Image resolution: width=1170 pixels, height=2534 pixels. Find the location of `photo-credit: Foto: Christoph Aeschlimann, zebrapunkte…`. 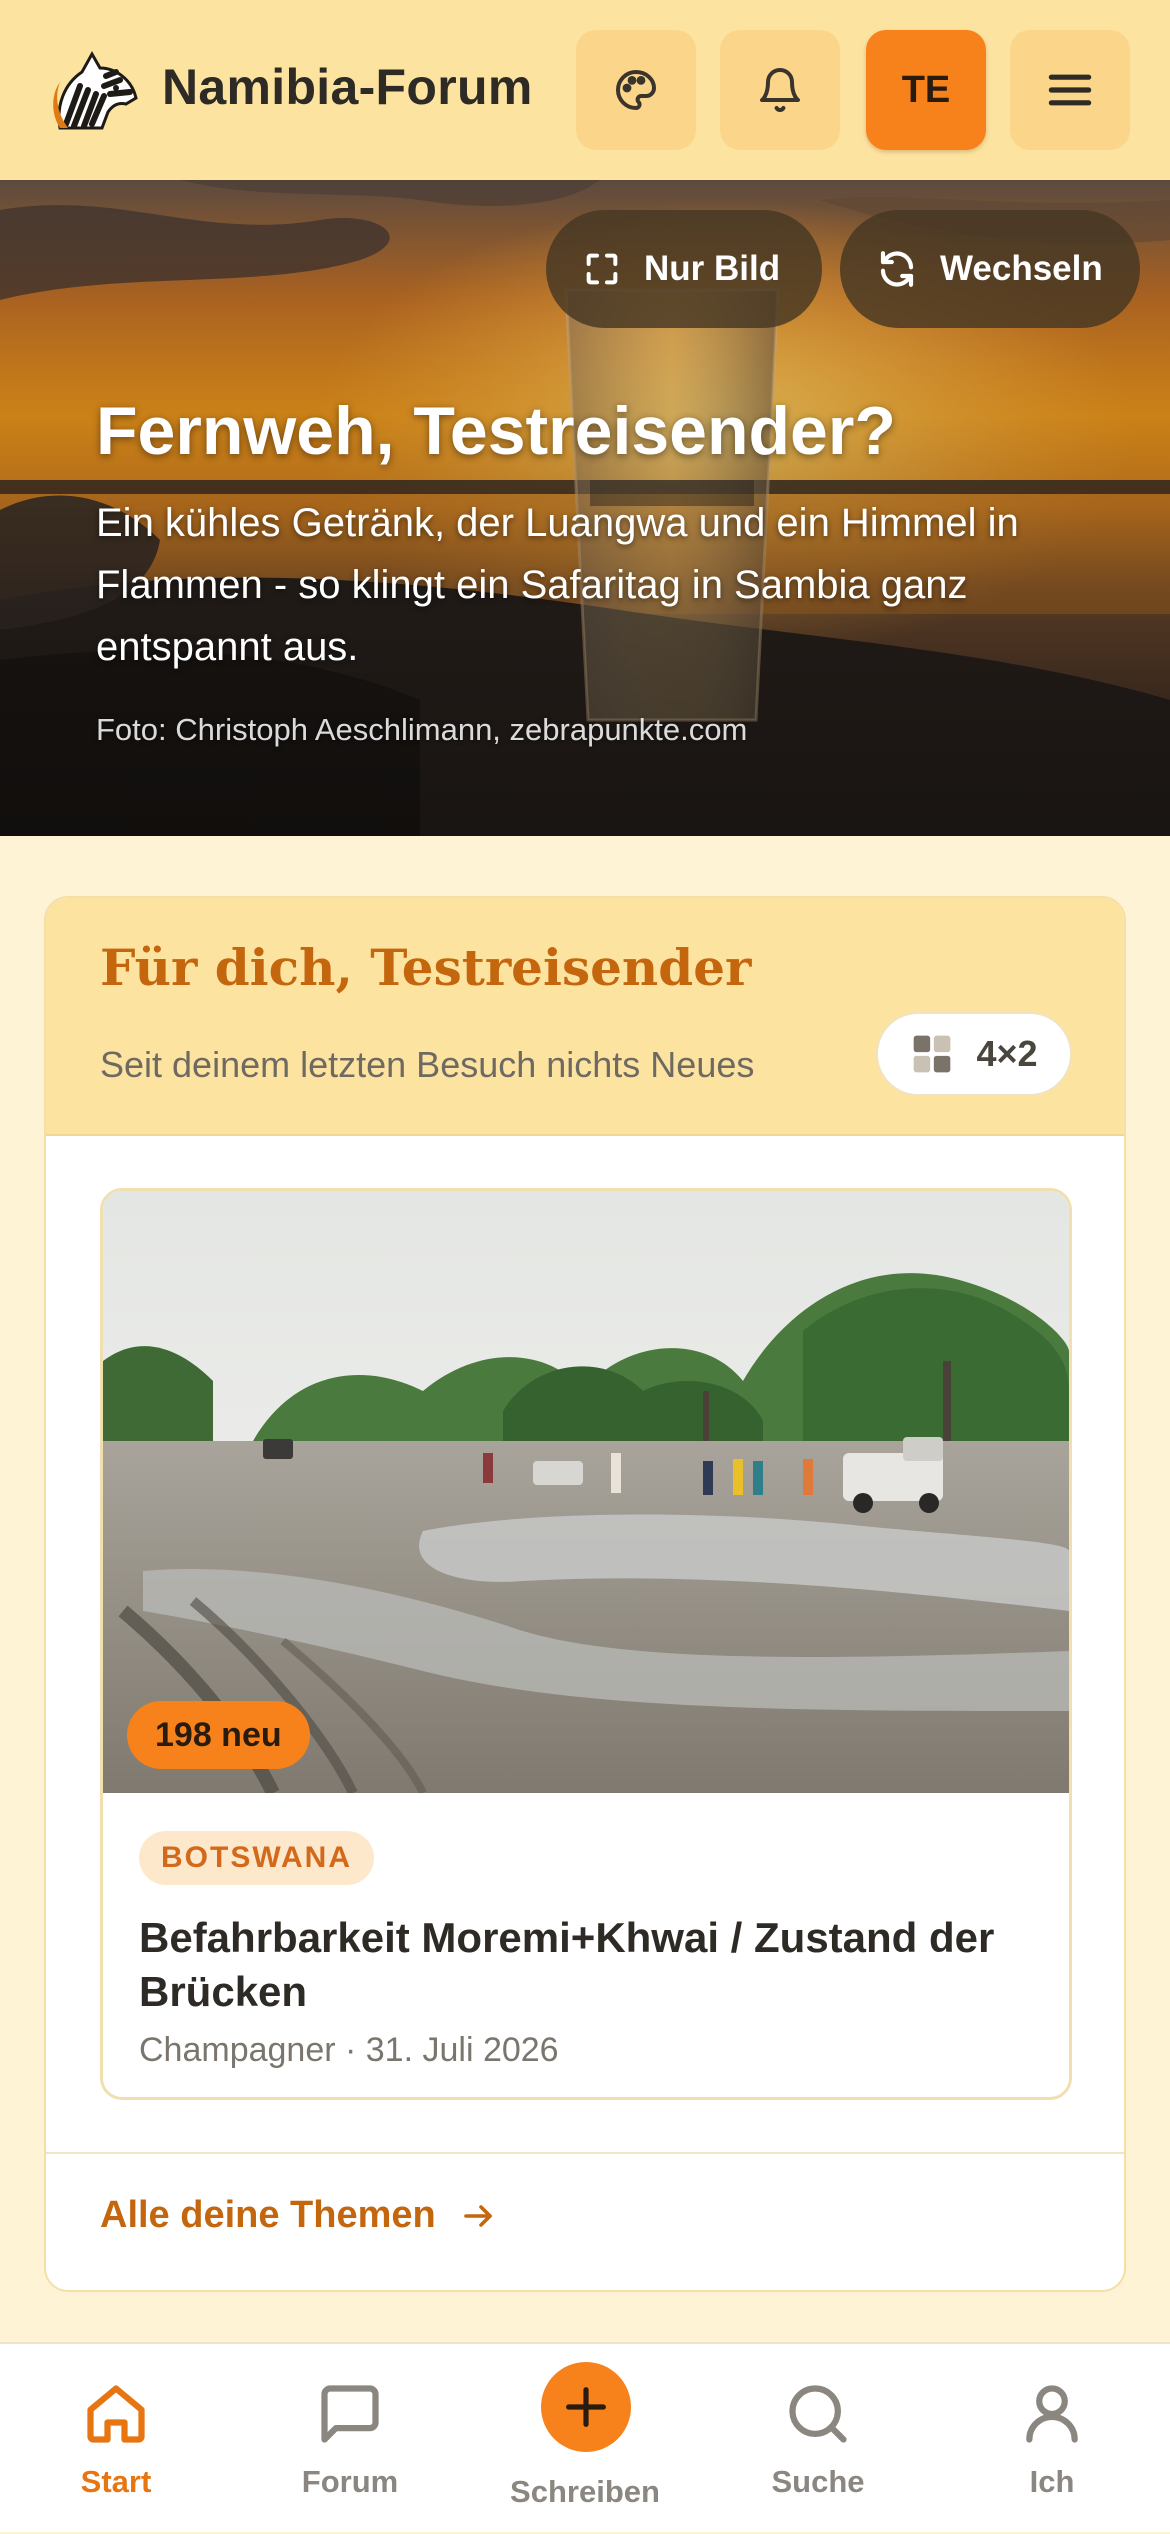

photo-credit: Foto: Christoph Aeschlimann, zebrapunkte… is located at coordinates (422, 729).